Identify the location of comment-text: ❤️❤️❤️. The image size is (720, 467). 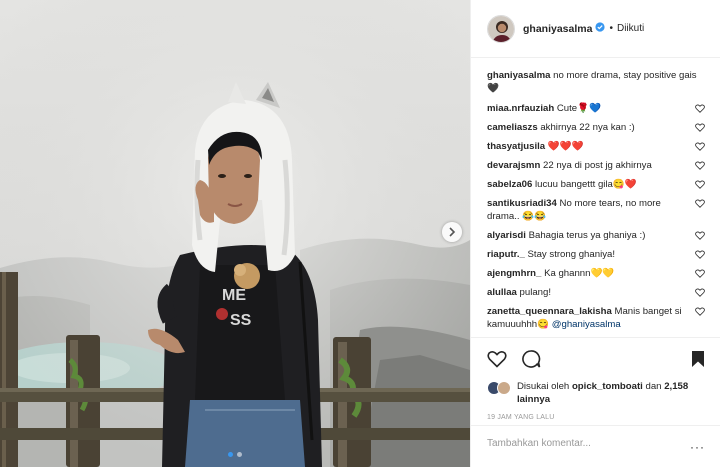
(565, 146).